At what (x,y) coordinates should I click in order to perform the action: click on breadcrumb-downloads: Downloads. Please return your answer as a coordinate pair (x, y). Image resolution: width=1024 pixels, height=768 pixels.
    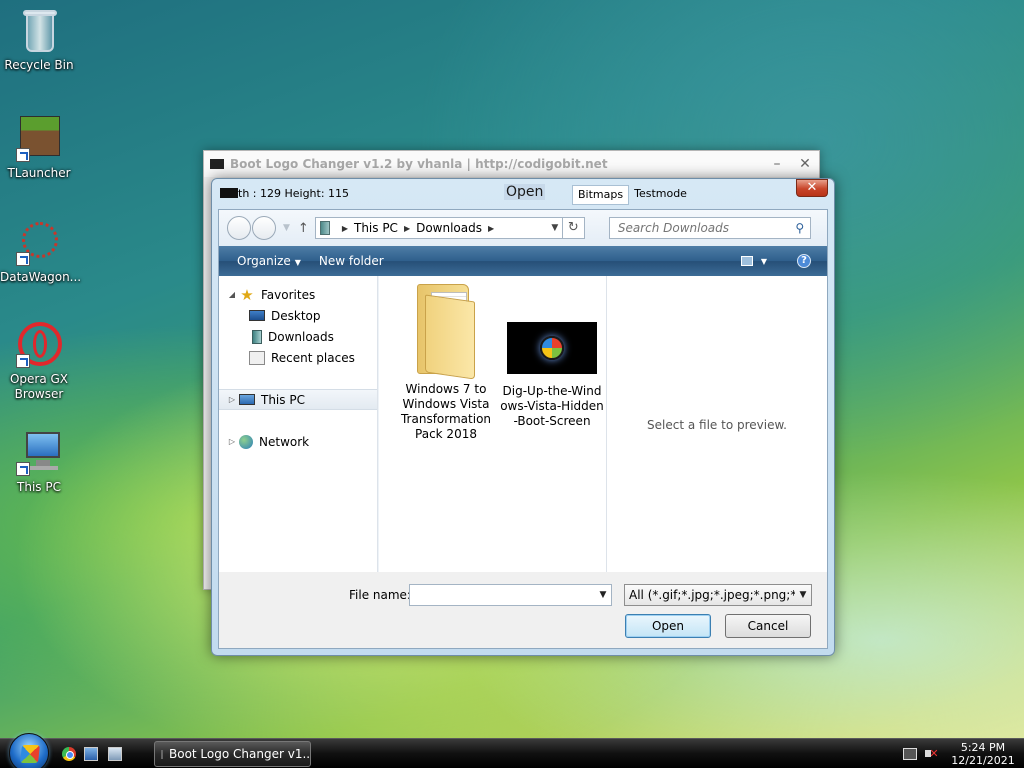
    Looking at the image, I should click on (449, 228).